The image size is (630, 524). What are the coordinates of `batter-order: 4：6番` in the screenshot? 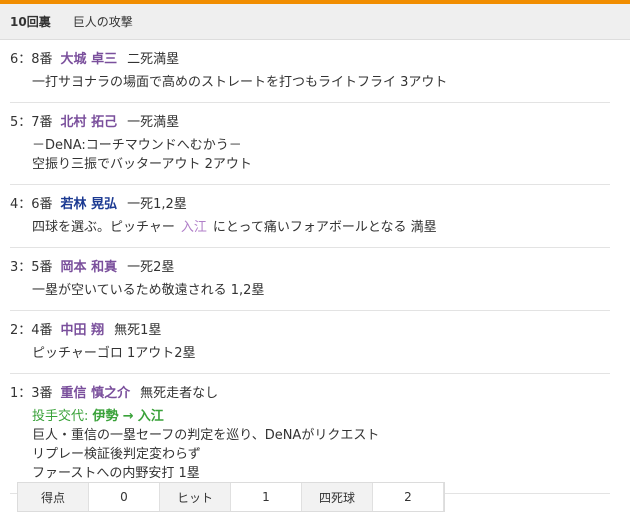 It's located at (31, 204).